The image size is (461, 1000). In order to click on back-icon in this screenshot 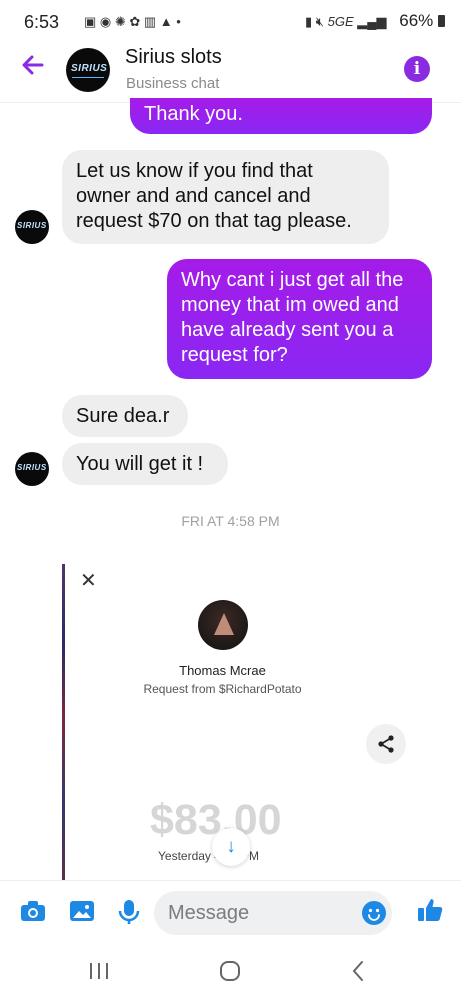, I will do `click(358, 973)`.